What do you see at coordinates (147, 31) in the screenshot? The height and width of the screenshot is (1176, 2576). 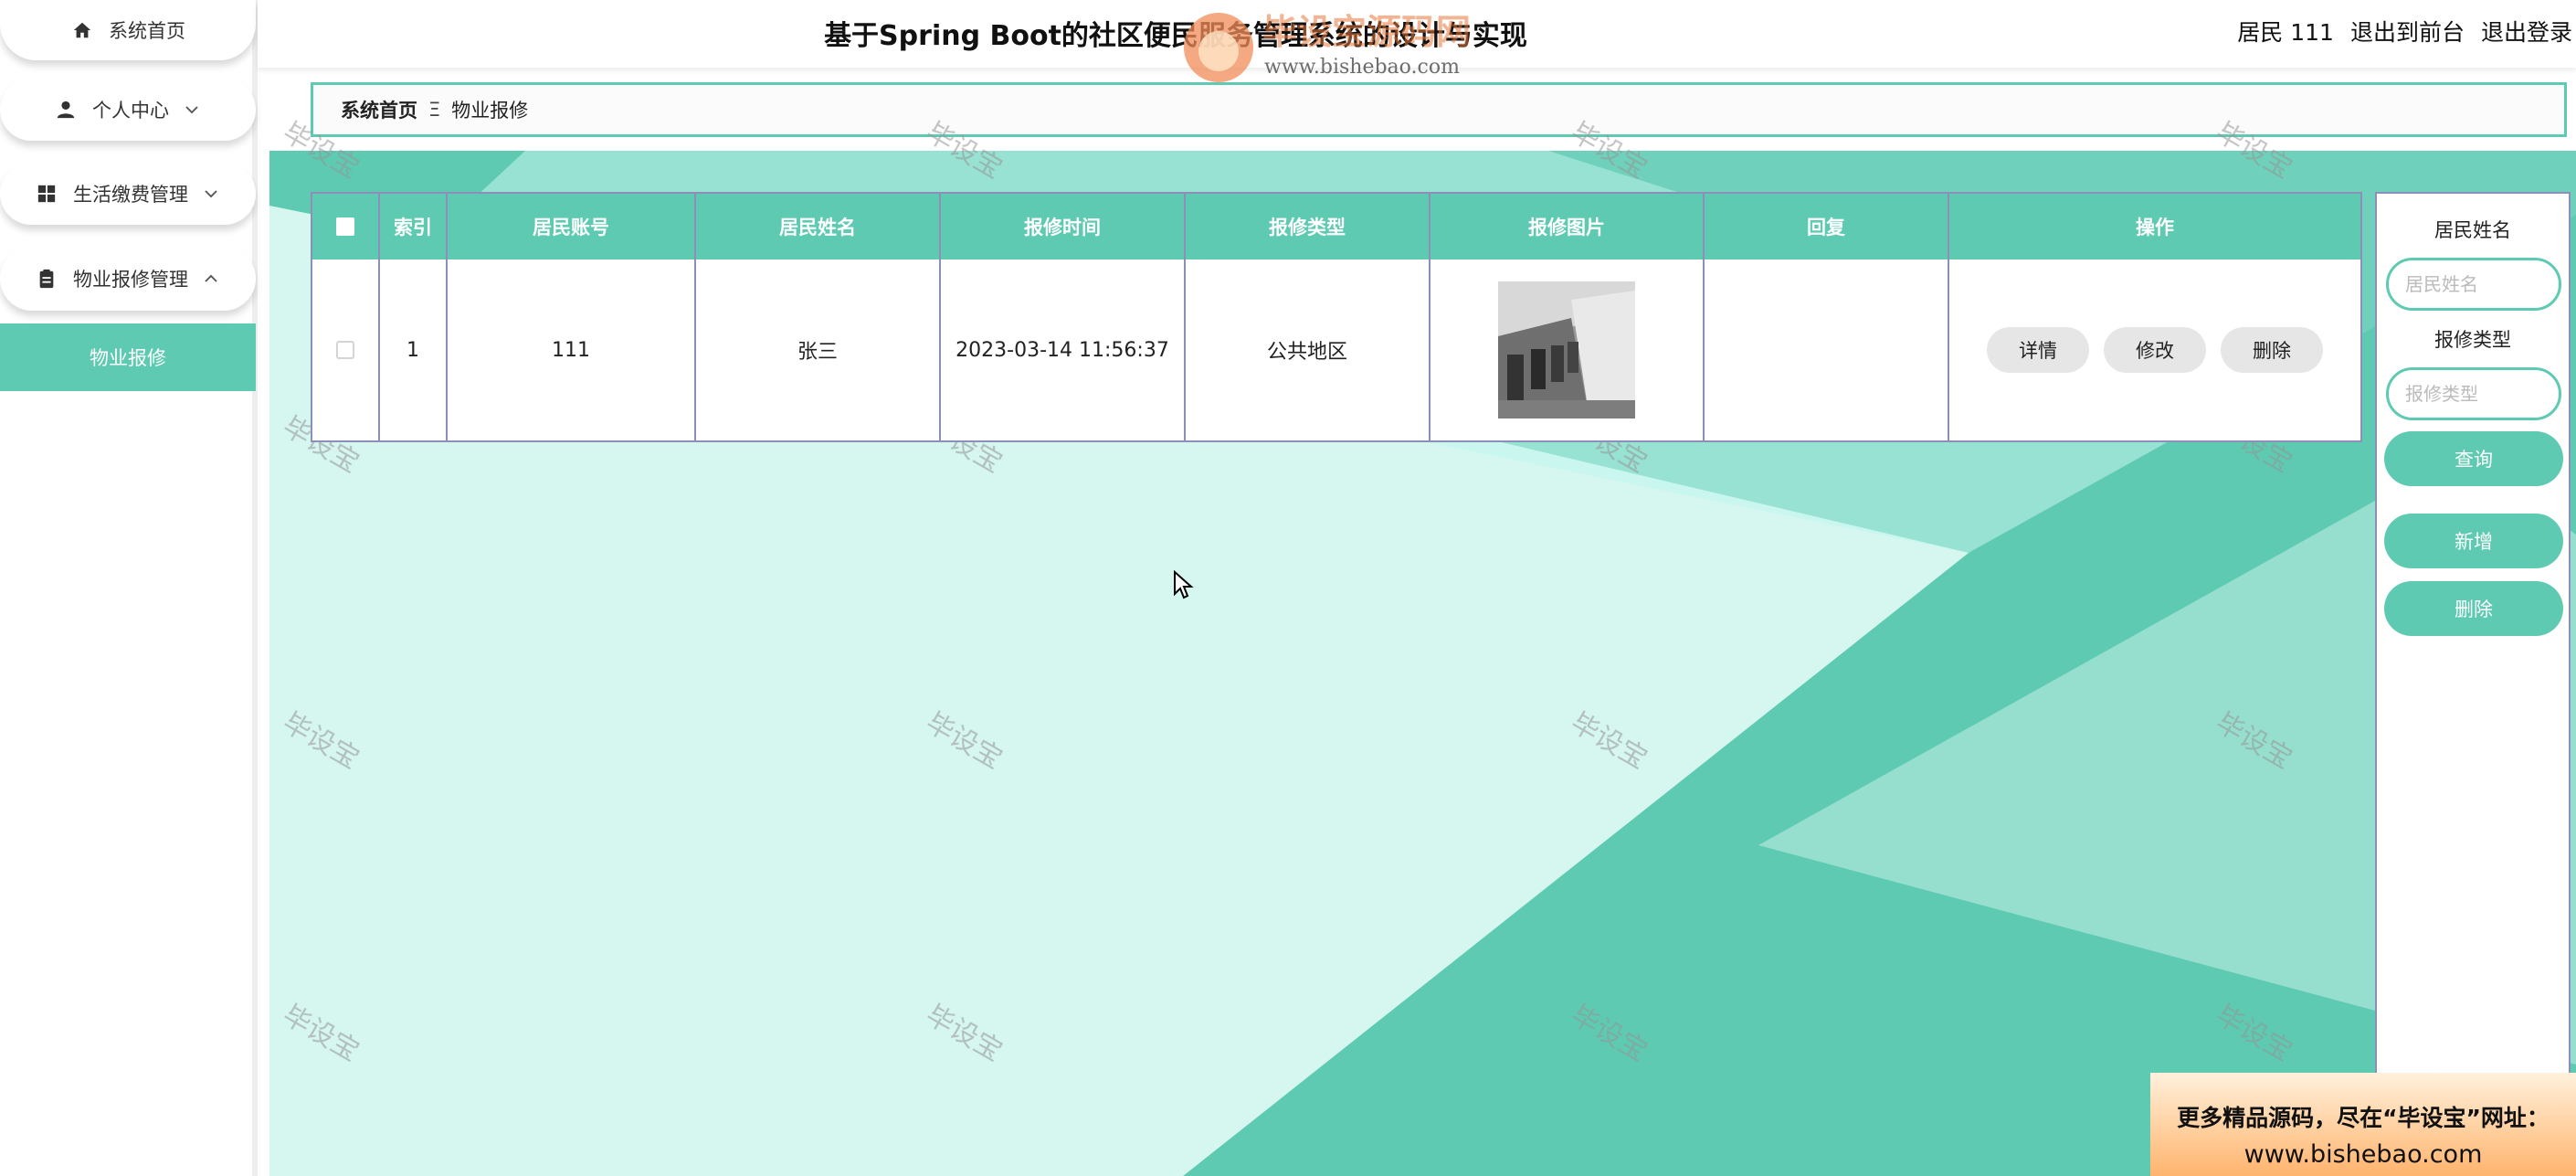 I see `sidebar-item-label: 系统首页` at bounding box center [147, 31].